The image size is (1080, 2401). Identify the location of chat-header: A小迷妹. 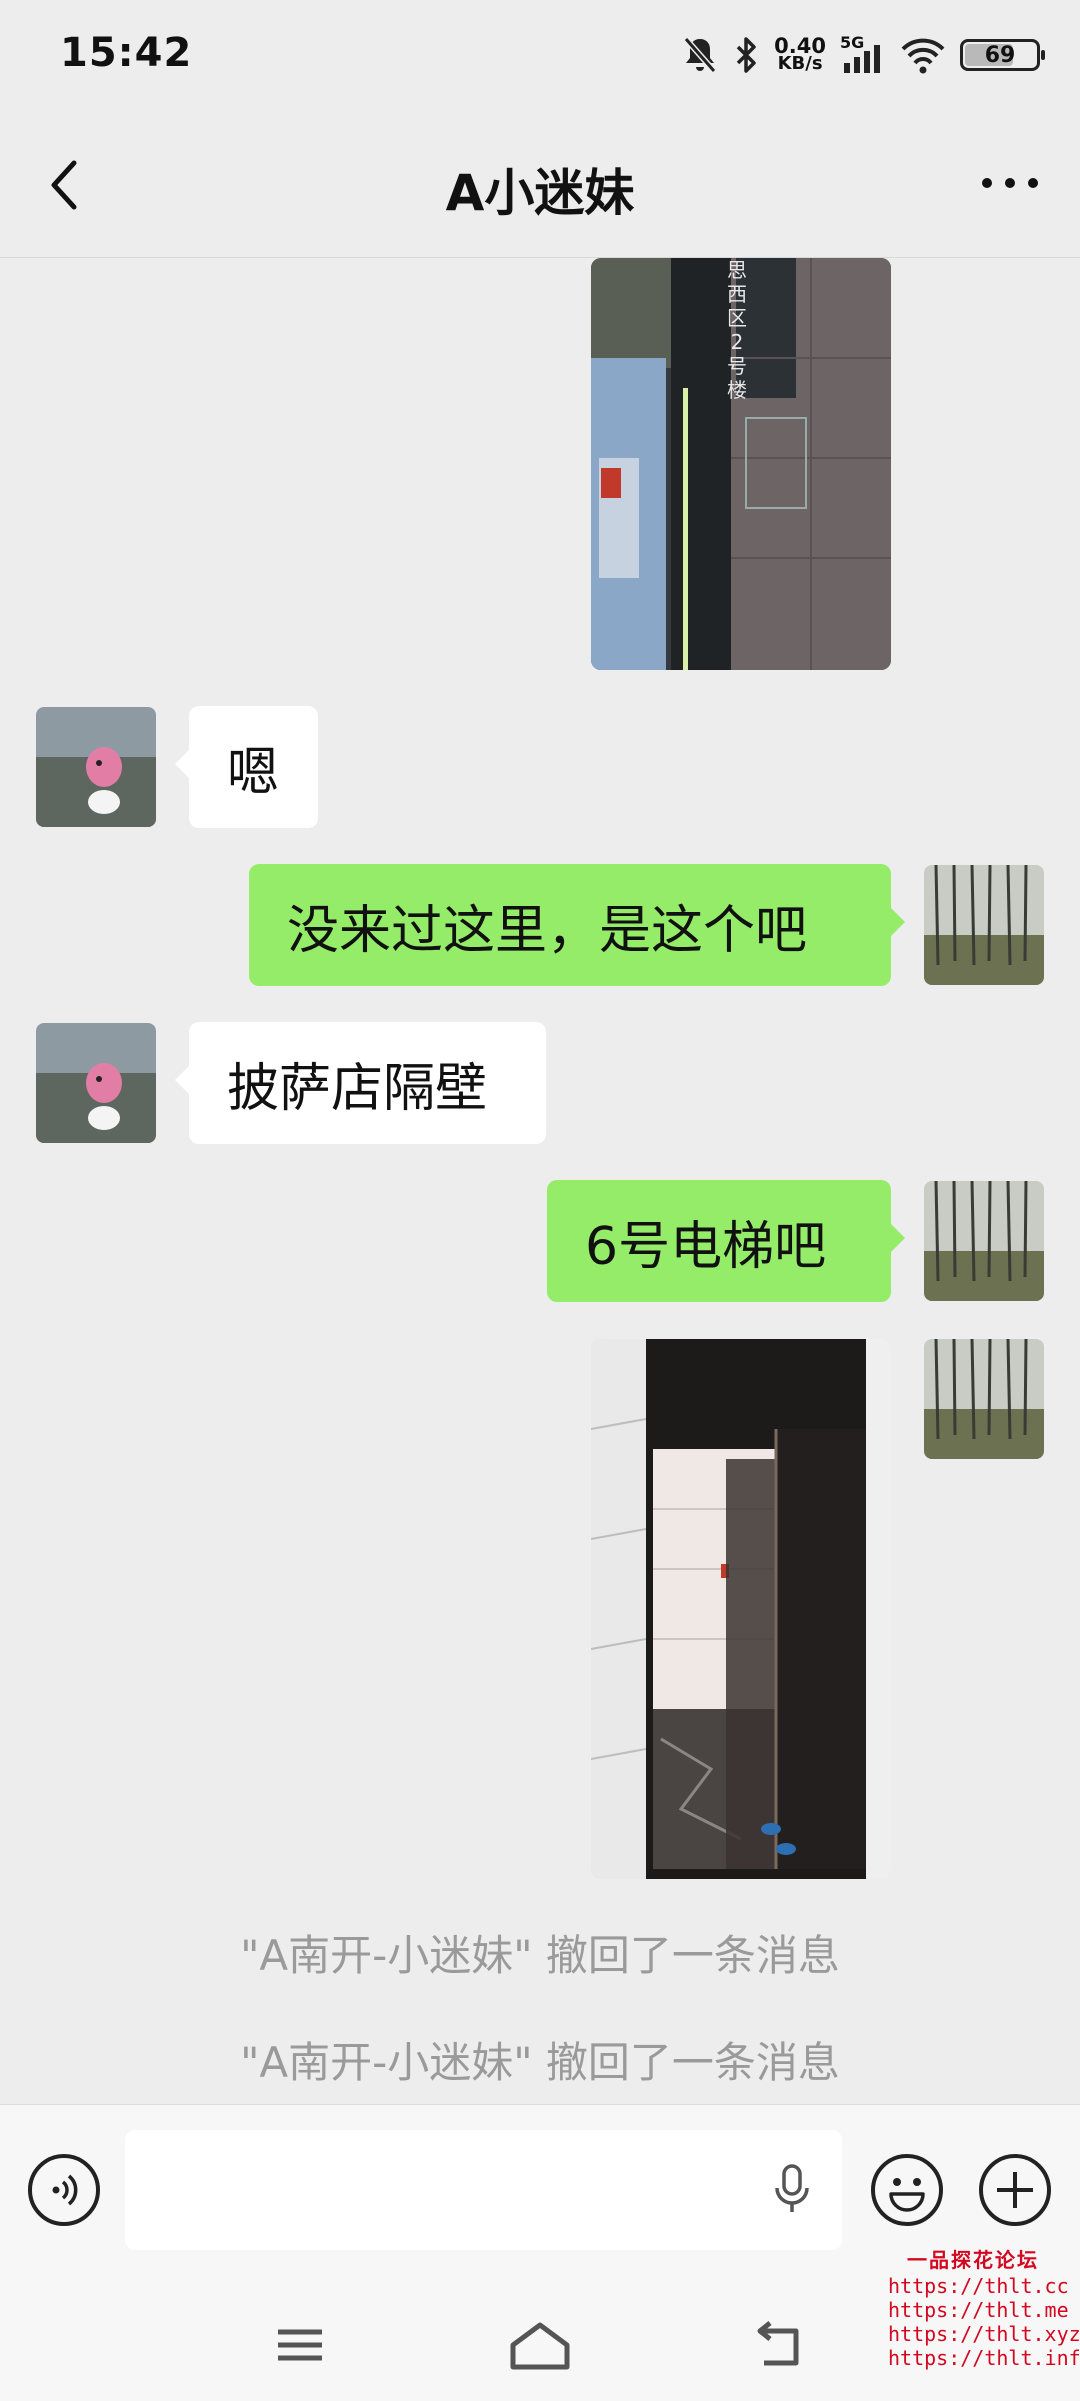
(540, 186).